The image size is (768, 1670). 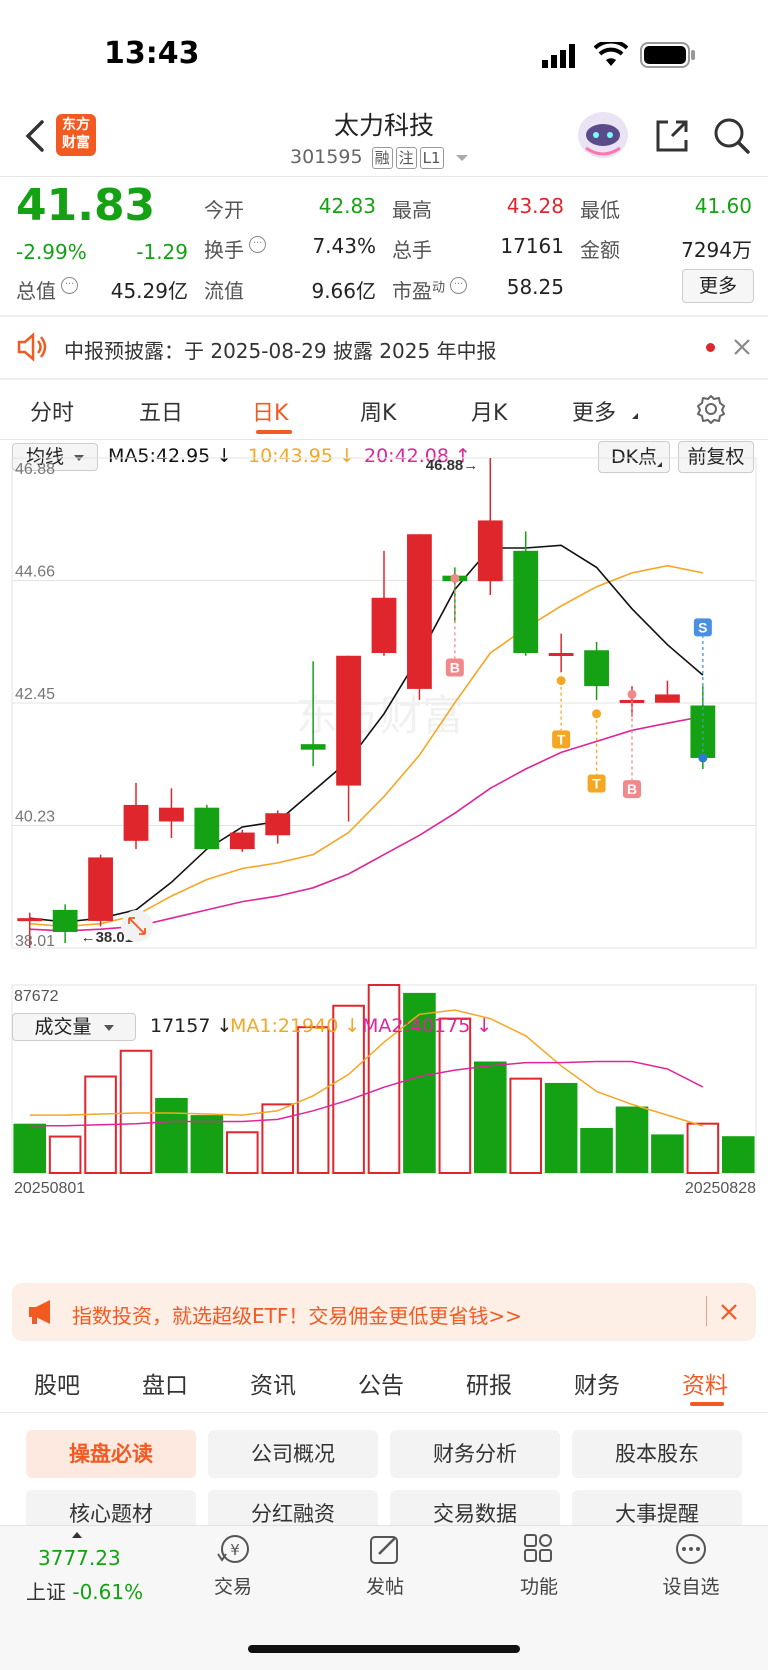 I want to click on last-price: 41.83, so click(x=86, y=205).